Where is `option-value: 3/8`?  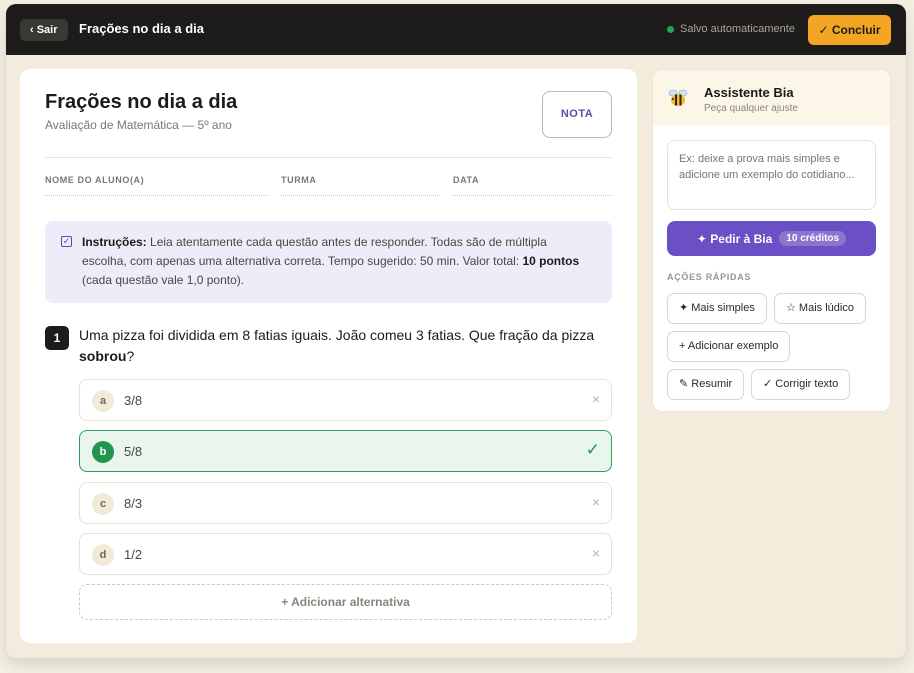 option-value: 3/8 is located at coordinates (133, 400).